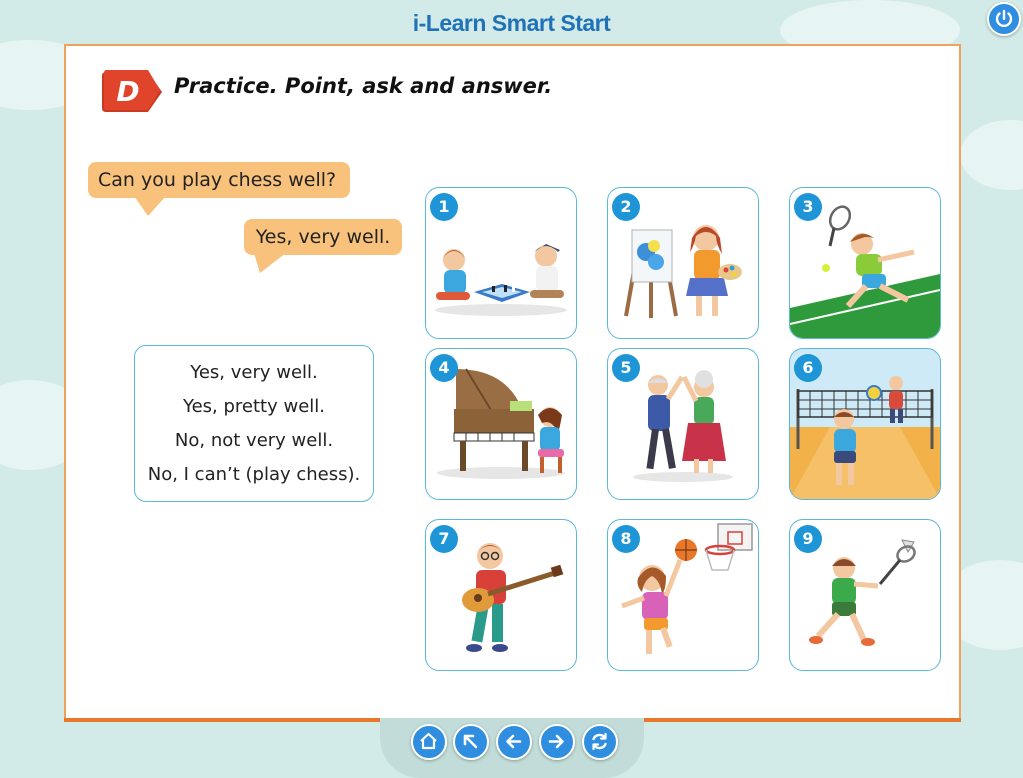 Image resolution: width=1023 pixels, height=778 pixels. What do you see at coordinates (501, 595) in the screenshot?
I see `activity-card-guitar: 7` at bounding box center [501, 595].